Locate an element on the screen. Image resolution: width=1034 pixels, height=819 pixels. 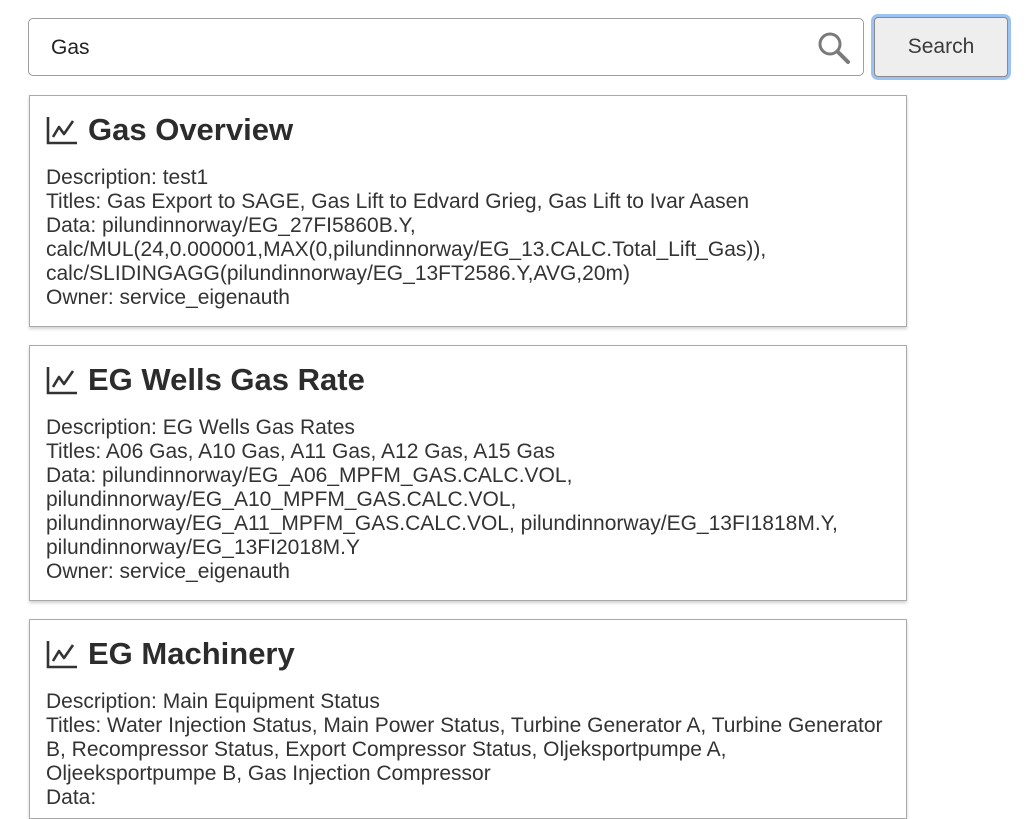
result-description: Description: EG Wells Gas Rates is located at coordinates (200, 427).